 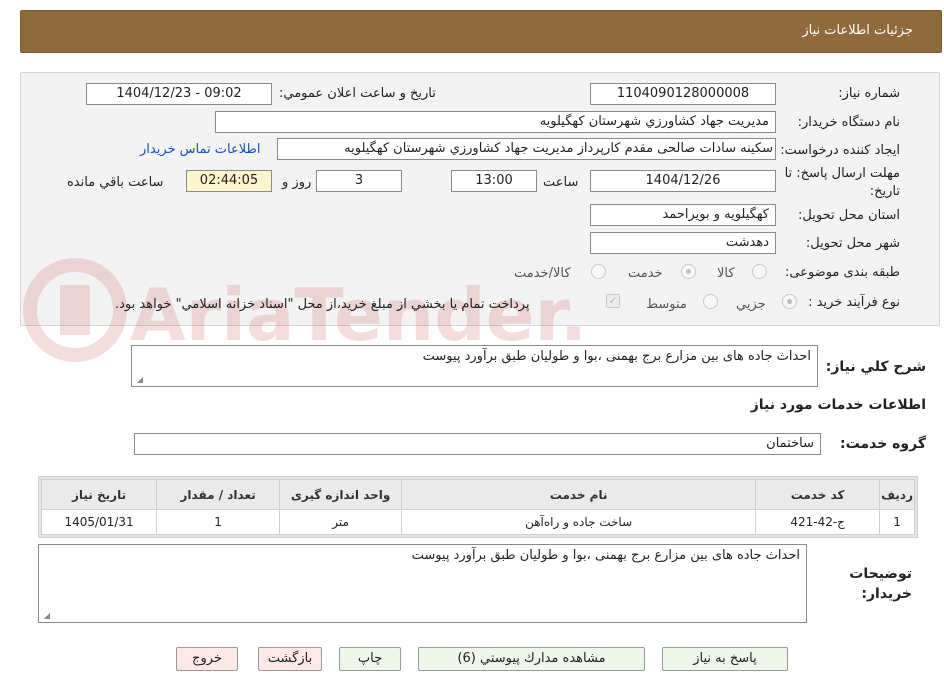 I want to click on need-number-field: 1104090128000008, so click(x=683, y=94).